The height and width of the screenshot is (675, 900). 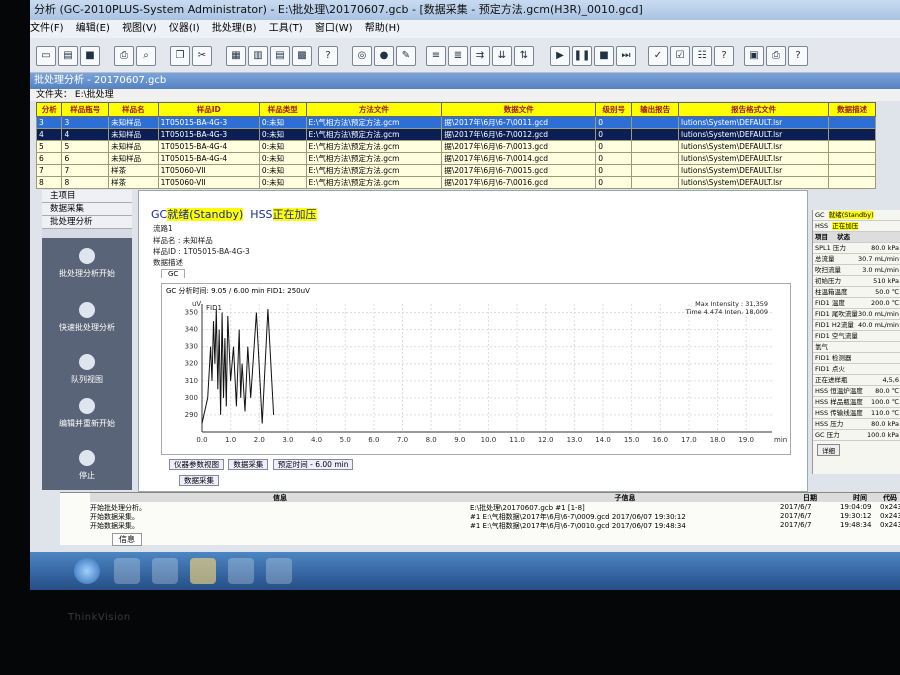 What do you see at coordinates (334, 28) in the screenshot?
I see `menu-window: 窗口(W)` at bounding box center [334, 28].